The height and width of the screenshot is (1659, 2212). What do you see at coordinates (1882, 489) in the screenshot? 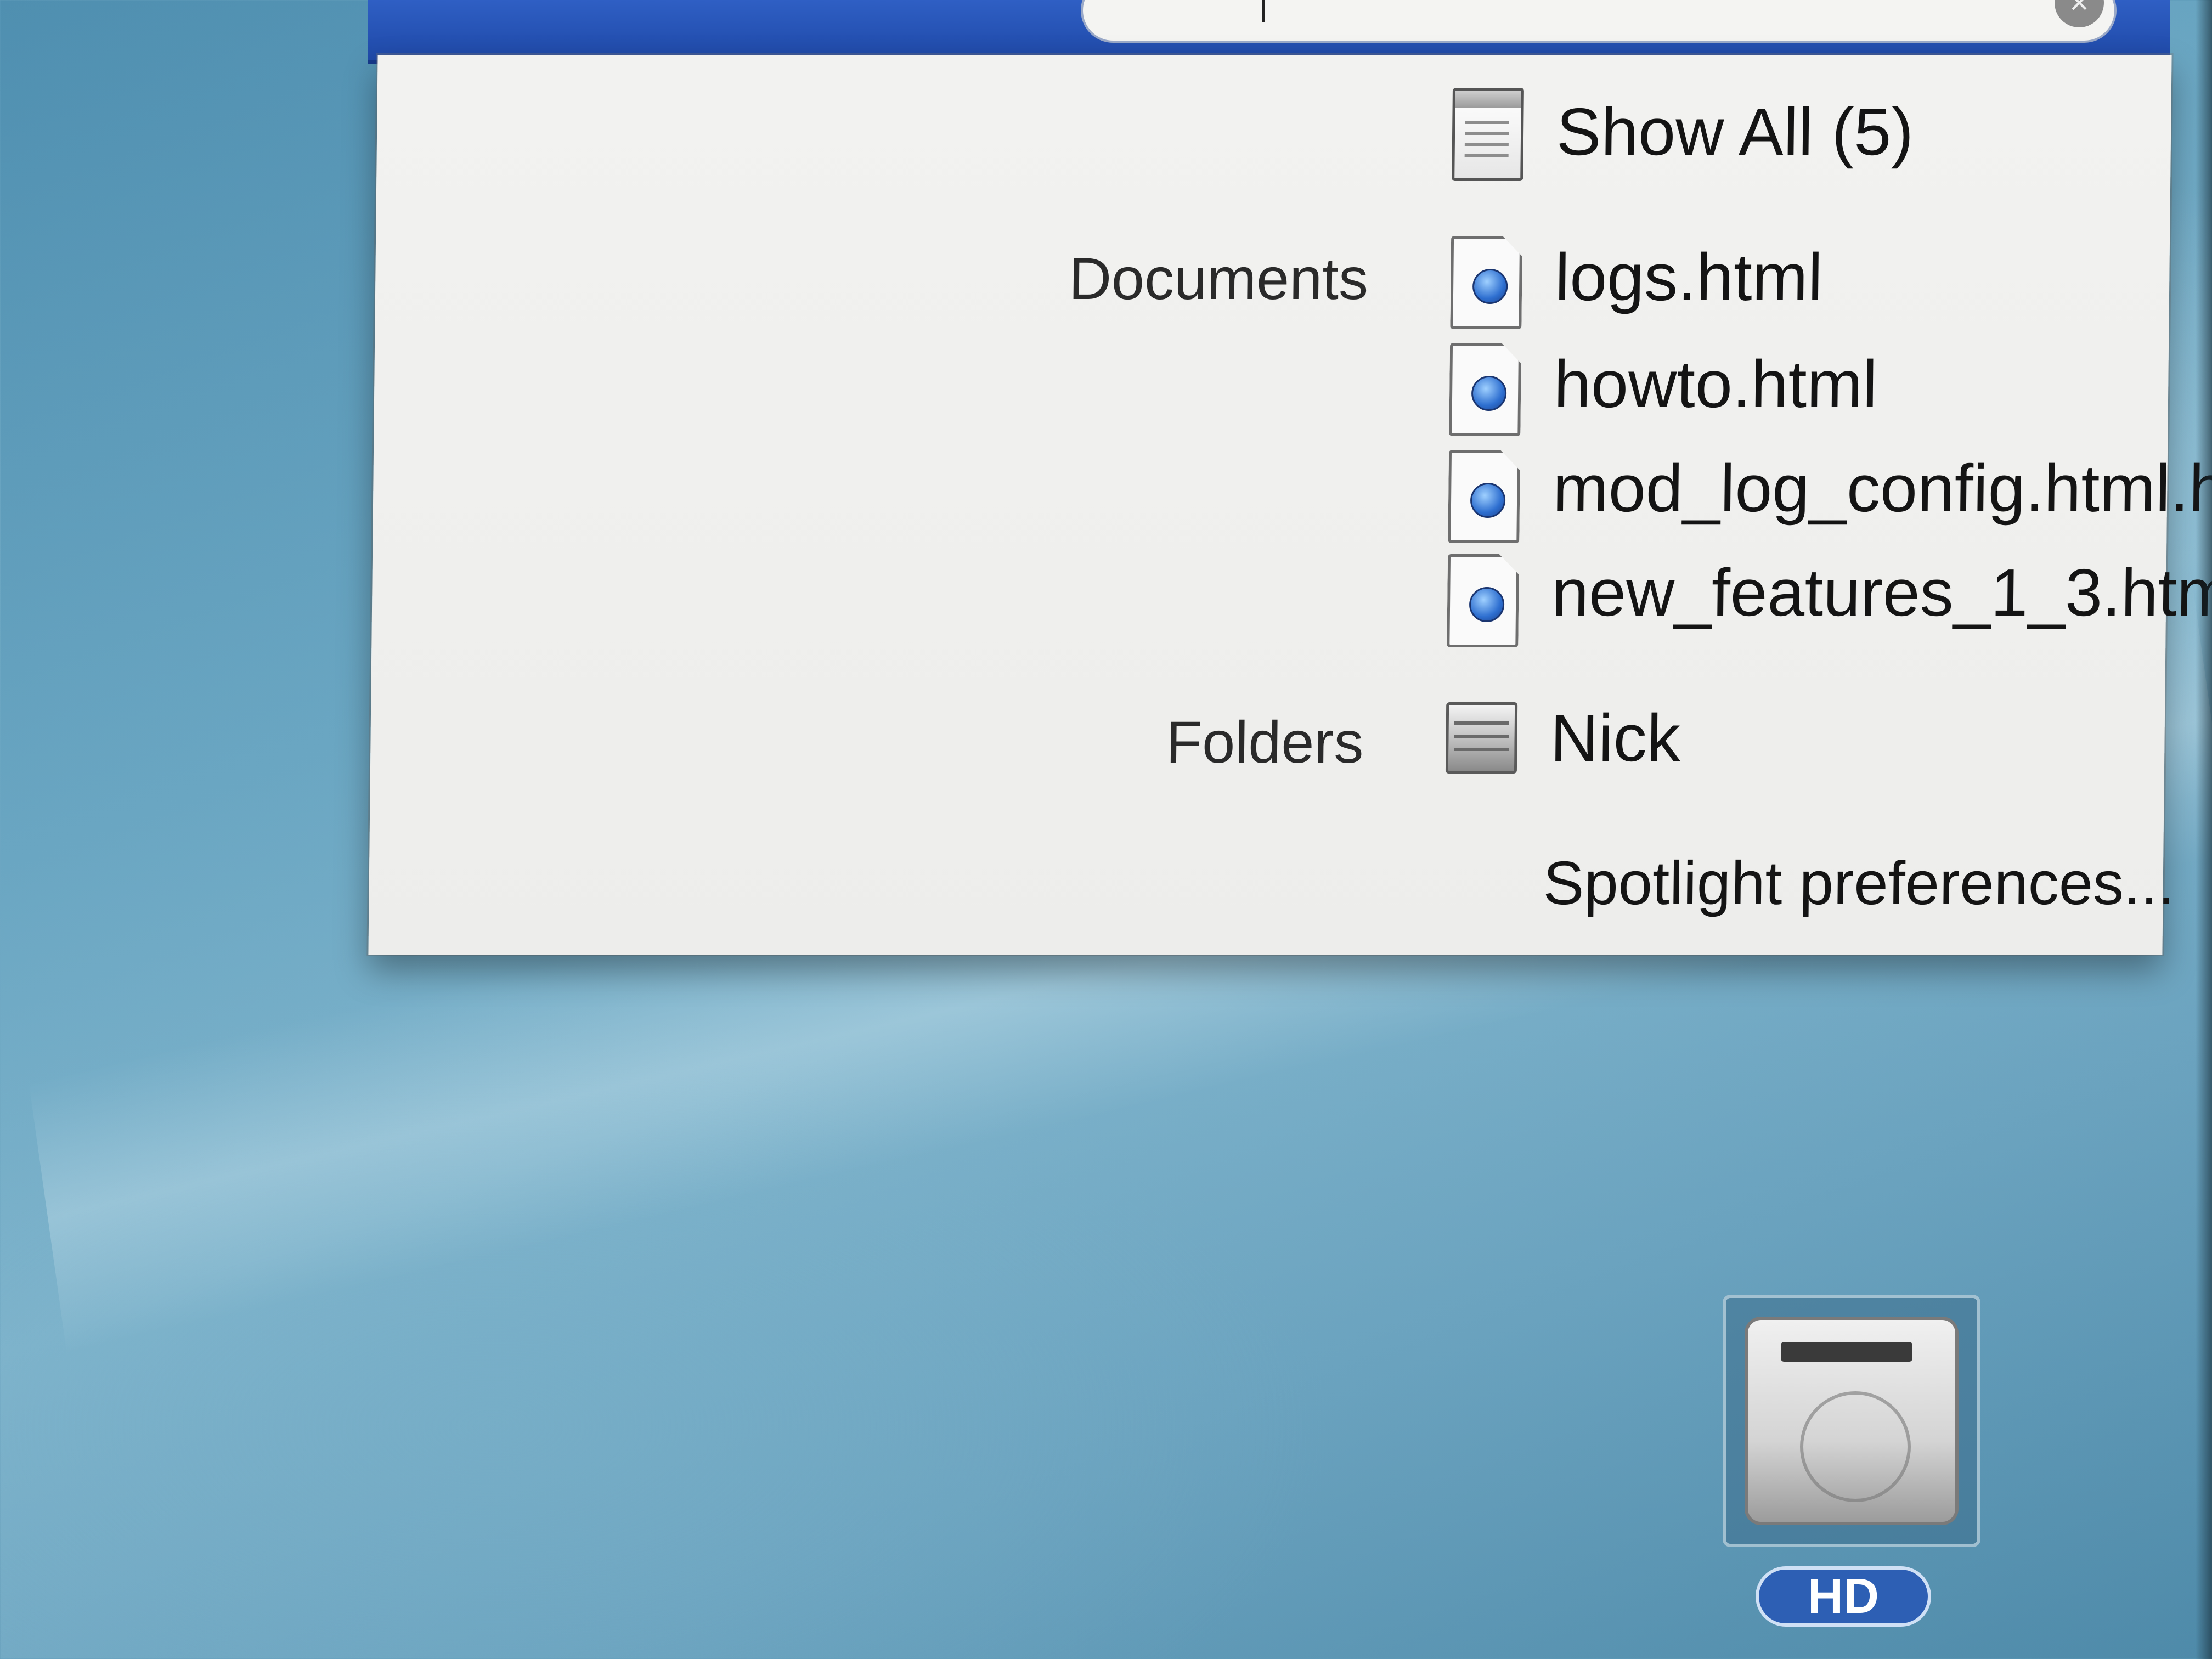
I see `result-item-mod-log-config: mod_log_config.html.html` at bounding box center [1882, 489].